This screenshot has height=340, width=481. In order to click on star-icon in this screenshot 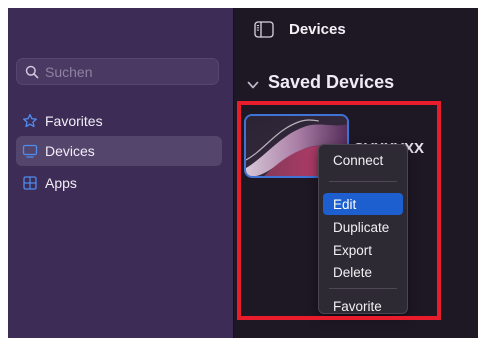, I will do `click(30, 120)`.